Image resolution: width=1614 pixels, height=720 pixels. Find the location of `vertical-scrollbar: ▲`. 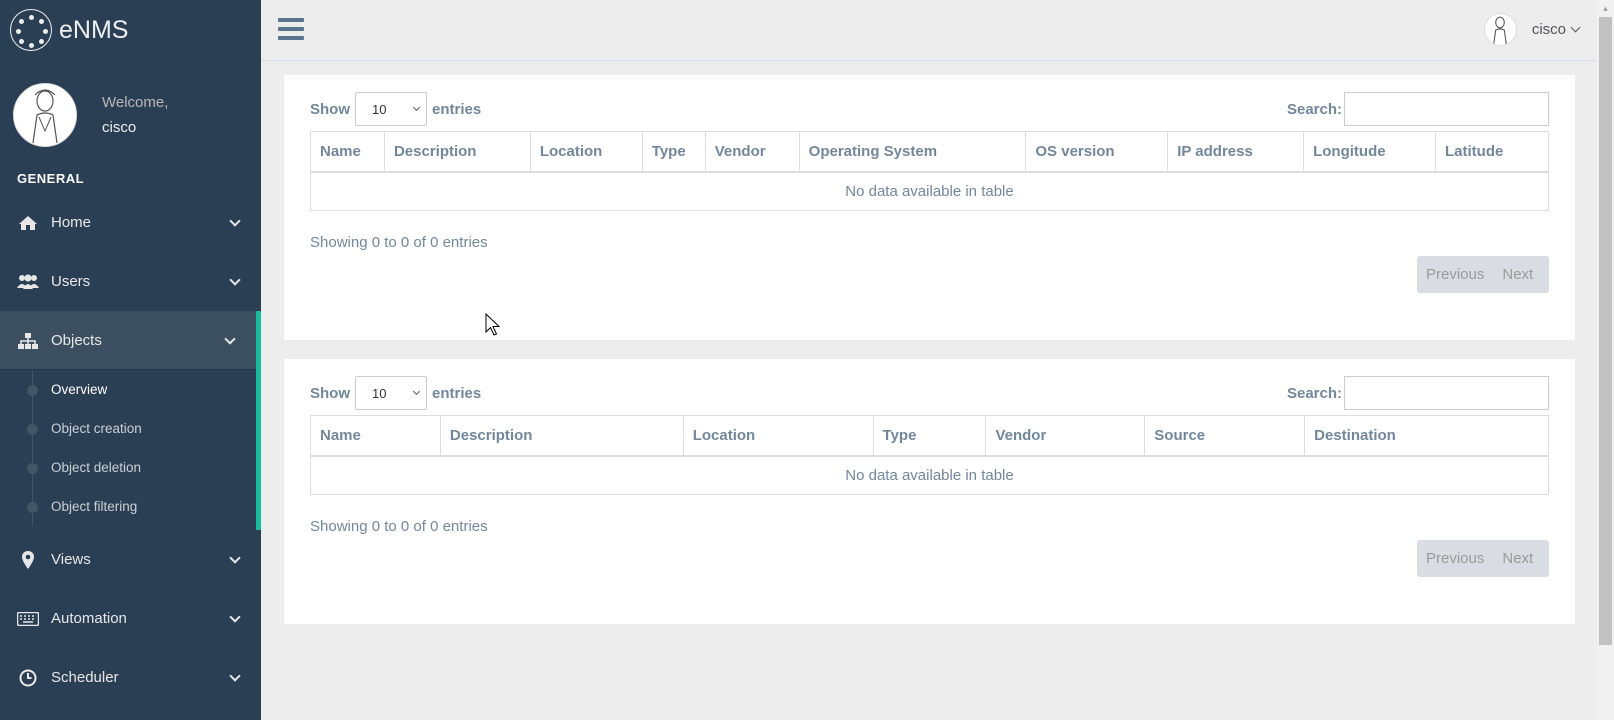

vertical-scrollbar: ▲ is located at coordinates (1605, 360).